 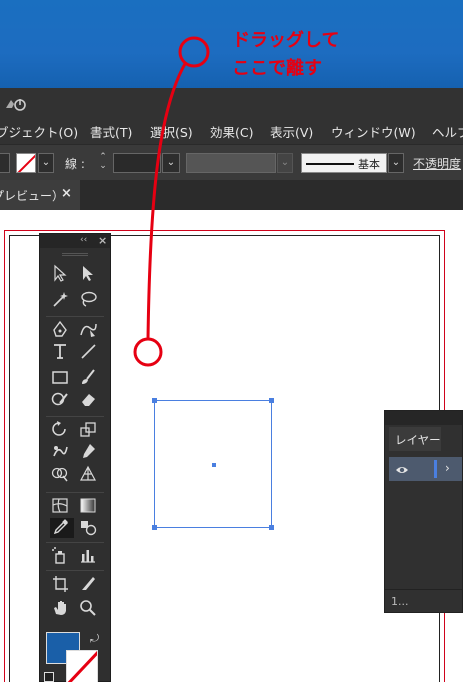 What do you see at coordinates (402, 469) in the screenshot?
I see `eye-visibility-icon` at bounding box center [402, 469].